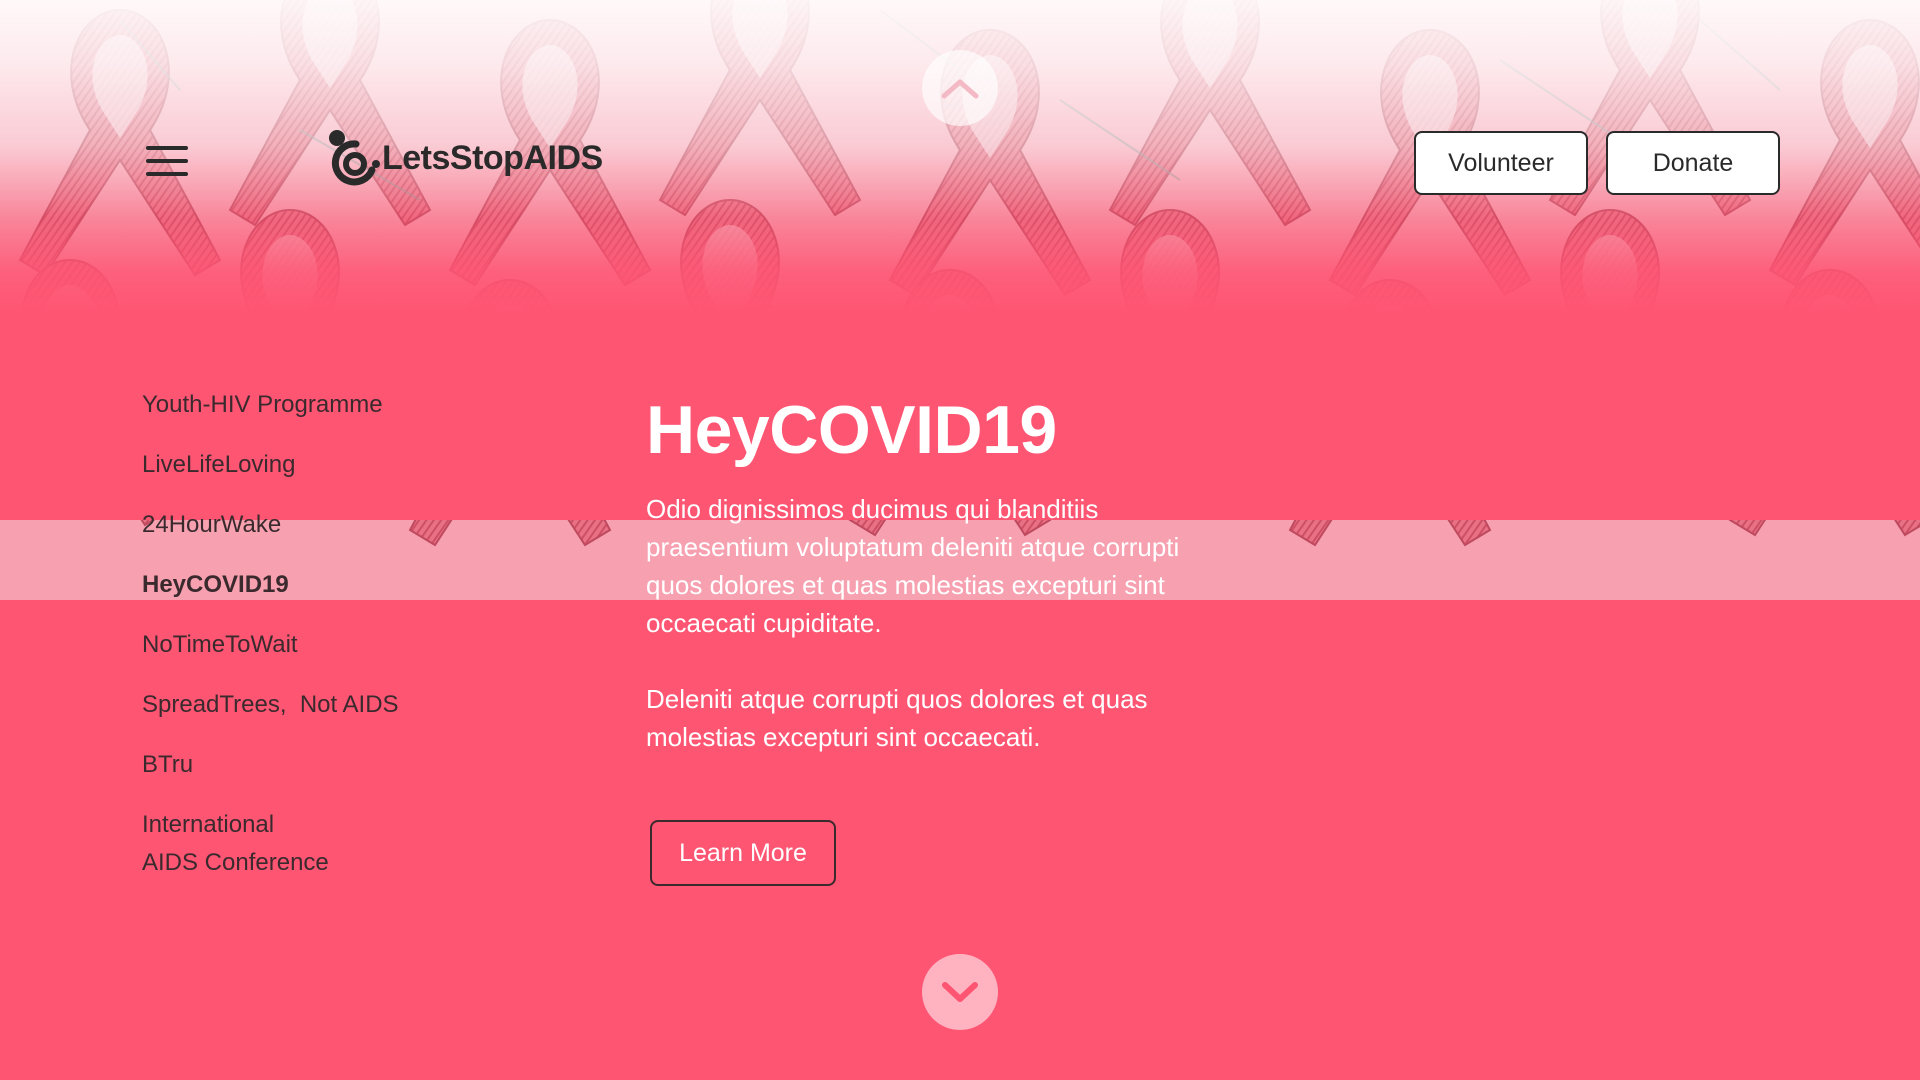  What do you see at coordinates (235, 862) in the screenshot?
I see `nav-item-label-line2: AIDS Conference` at bounding box center [235, 862].